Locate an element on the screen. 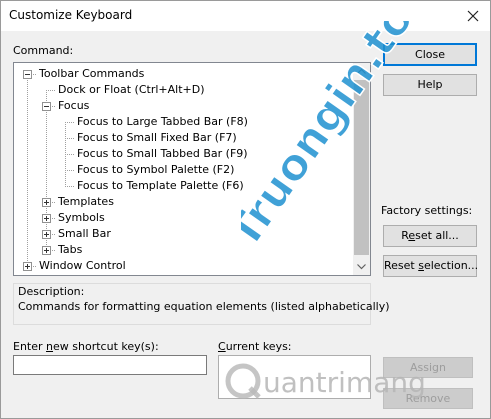  tree-item: Focus is located at coordinates (73, 106).